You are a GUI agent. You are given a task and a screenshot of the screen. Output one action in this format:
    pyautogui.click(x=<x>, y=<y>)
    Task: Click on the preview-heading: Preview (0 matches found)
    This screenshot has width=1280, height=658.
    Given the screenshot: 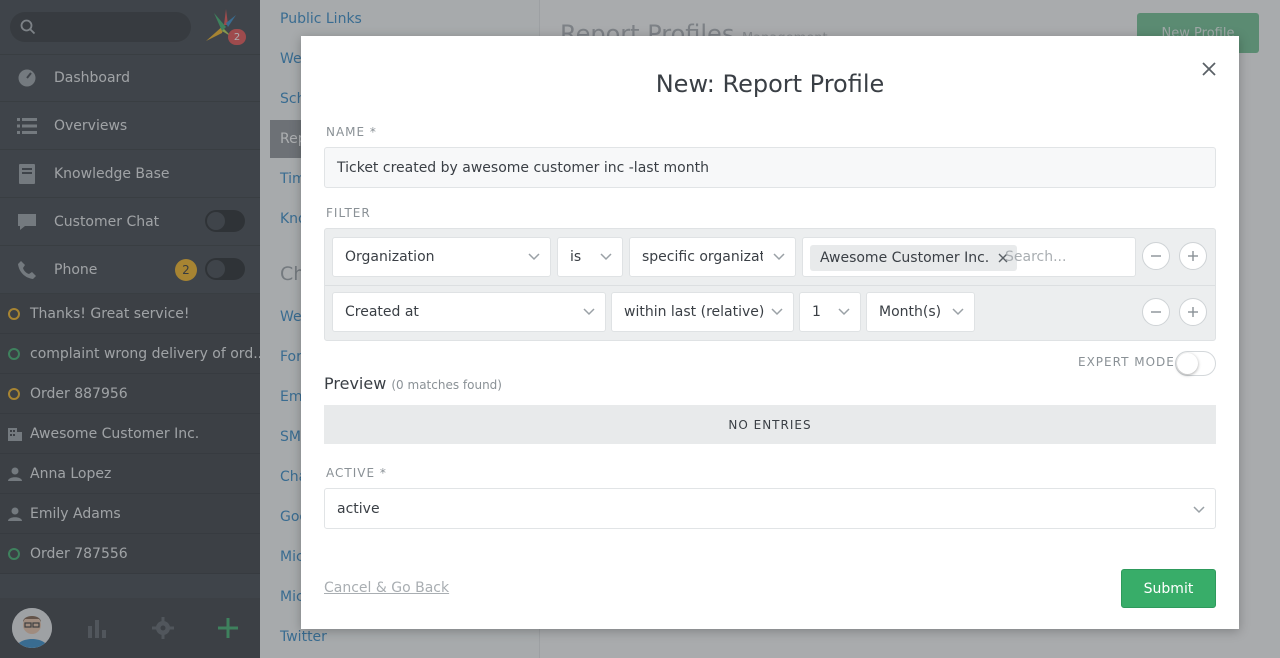 What is the action you would take?
    pyautogui.click(x=413, y=383)
    